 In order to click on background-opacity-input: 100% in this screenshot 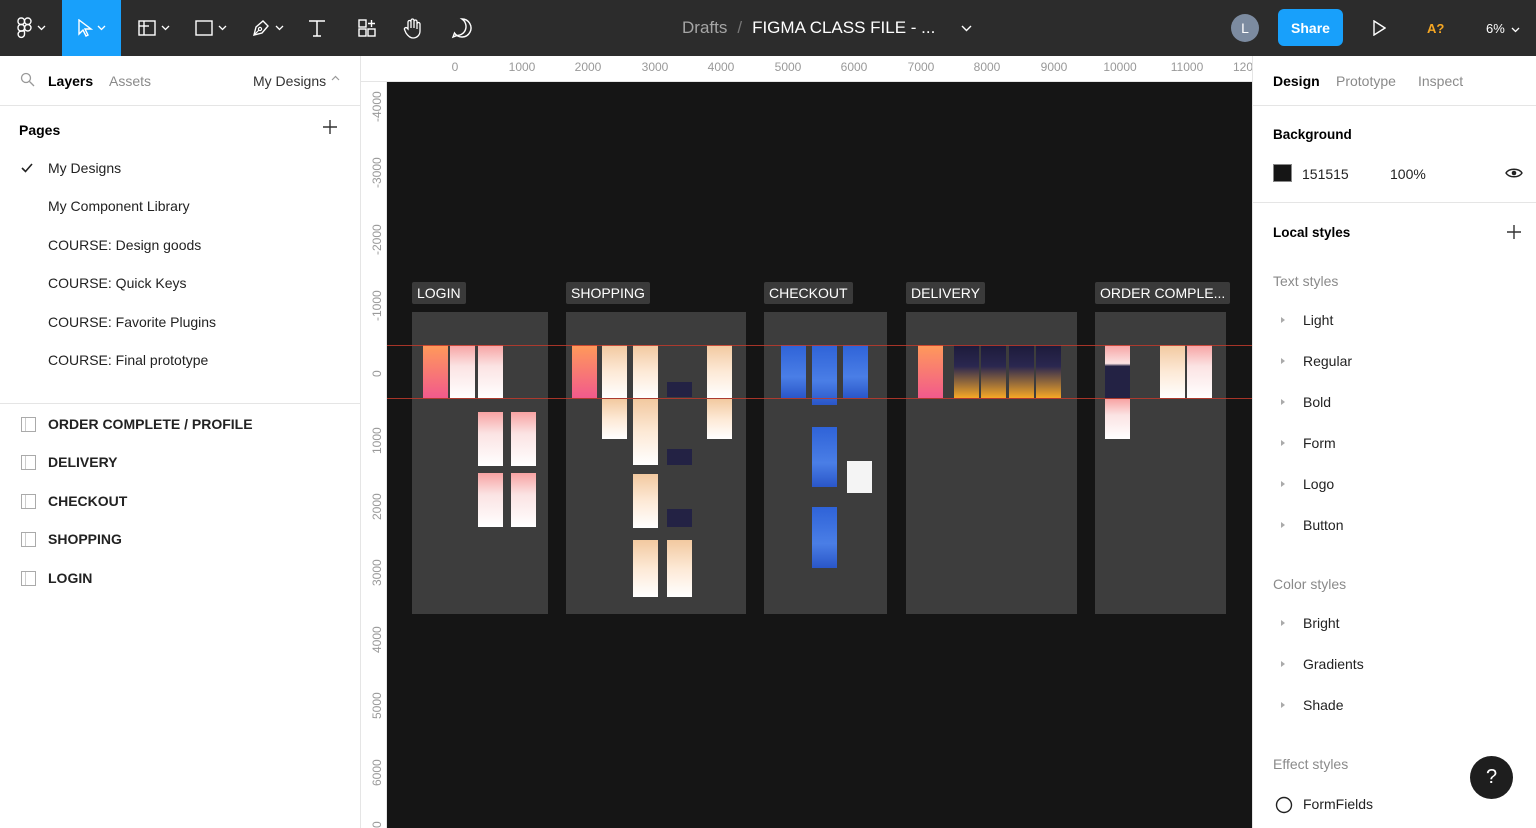, I will do `click(1408, 174)`.